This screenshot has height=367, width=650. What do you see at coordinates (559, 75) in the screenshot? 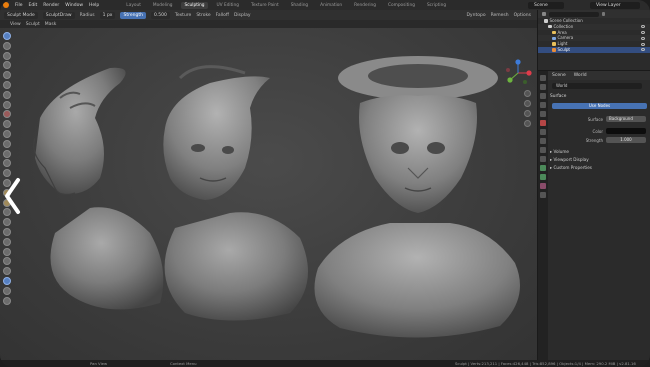
I see `tab-scene: Scene` at bounding box center [559, 75].